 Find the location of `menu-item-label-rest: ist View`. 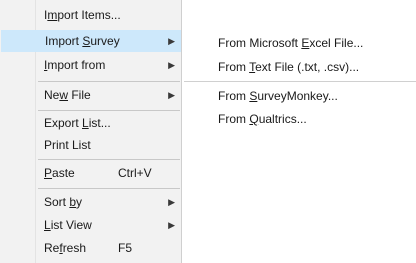

menu-item-label-rest: ist View is located at coordinates (71, 225).